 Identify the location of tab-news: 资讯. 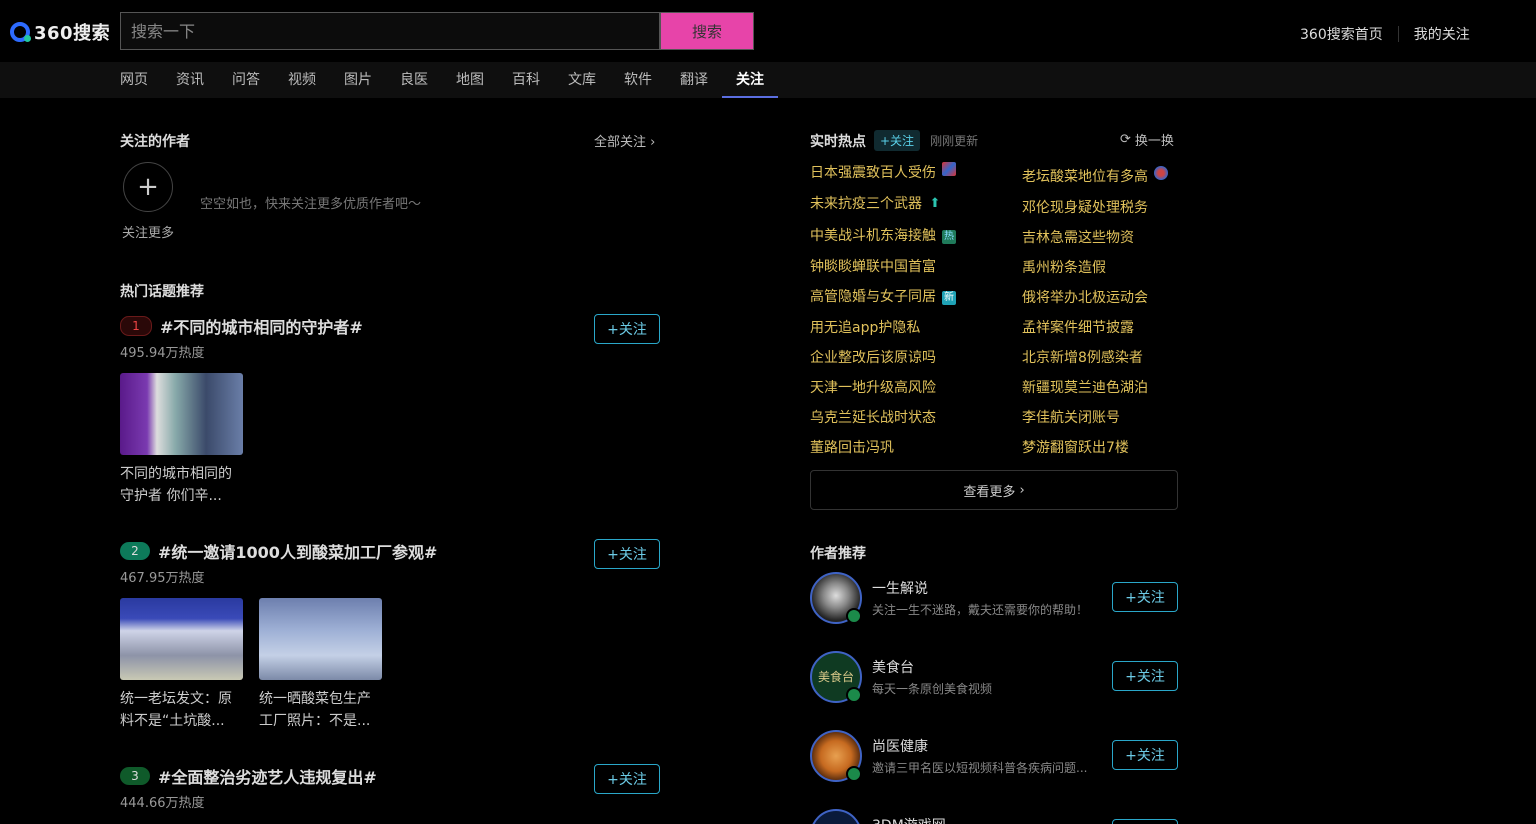
(190, 80).